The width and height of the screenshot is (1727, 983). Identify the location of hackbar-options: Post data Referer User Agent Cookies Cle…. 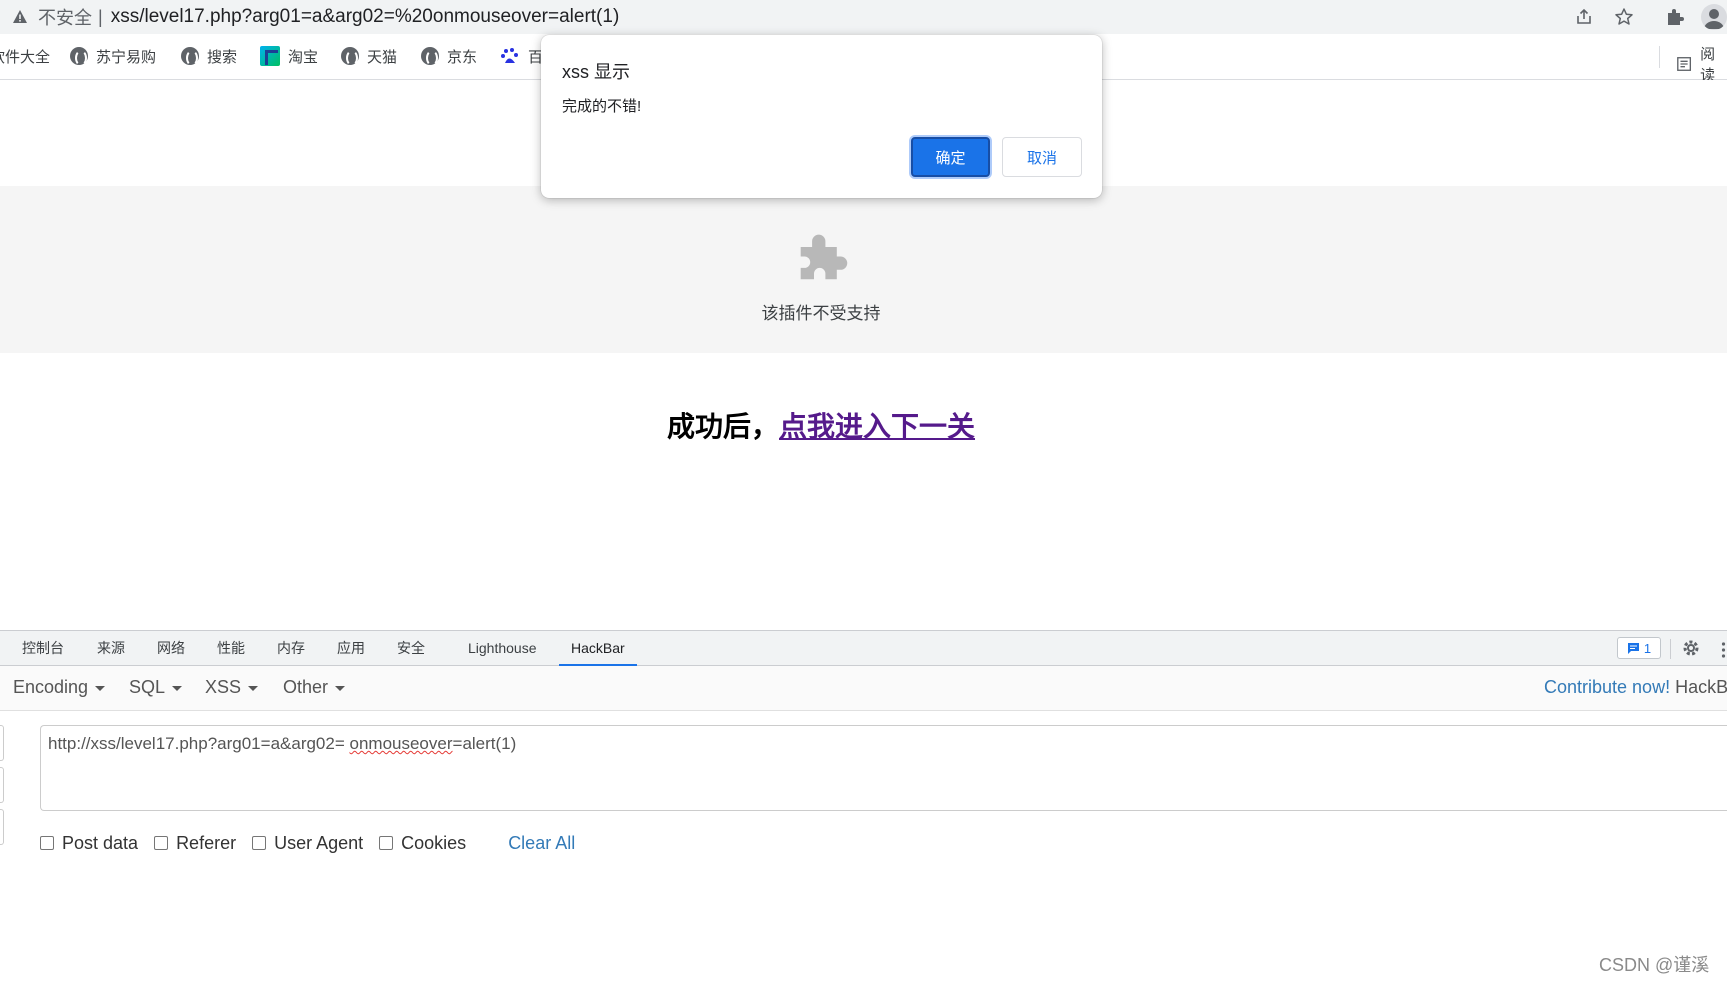
(307, 843).